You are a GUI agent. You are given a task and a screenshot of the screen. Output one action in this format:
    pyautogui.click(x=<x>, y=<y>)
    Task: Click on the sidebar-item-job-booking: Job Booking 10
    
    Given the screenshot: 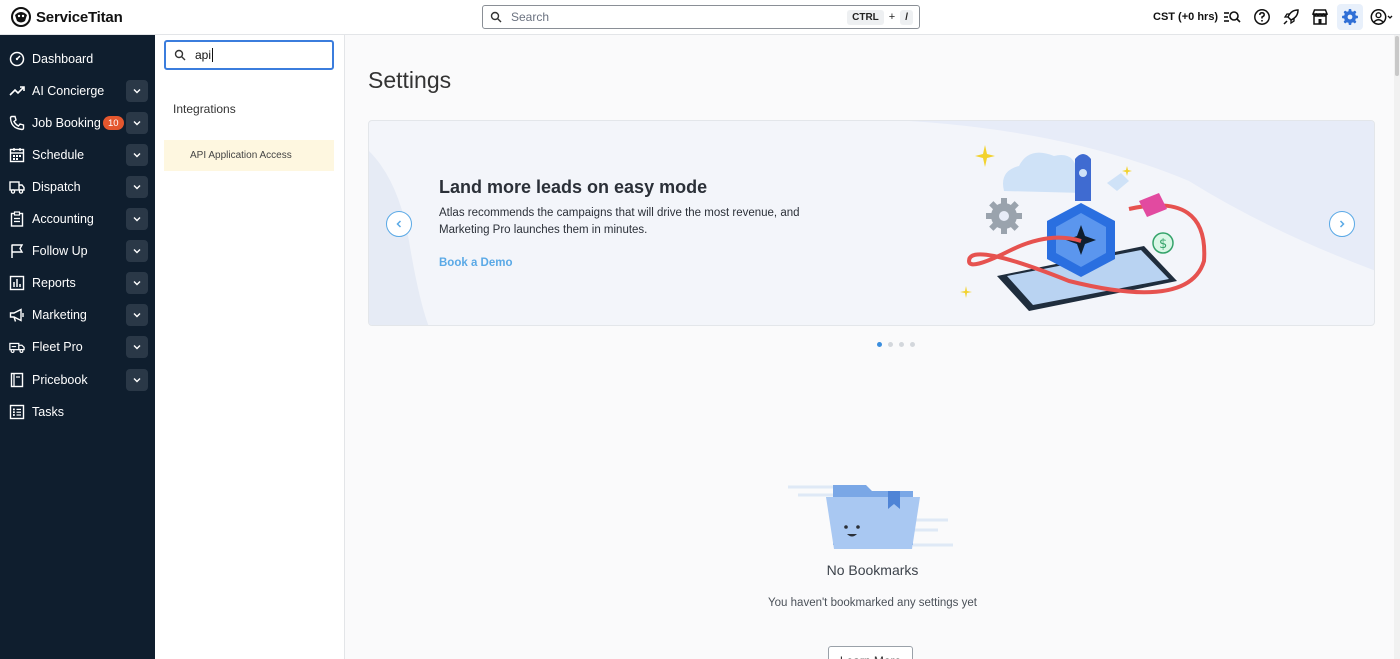 What is the action you would take?
    pyautogui.click(x=77, y=123)
    